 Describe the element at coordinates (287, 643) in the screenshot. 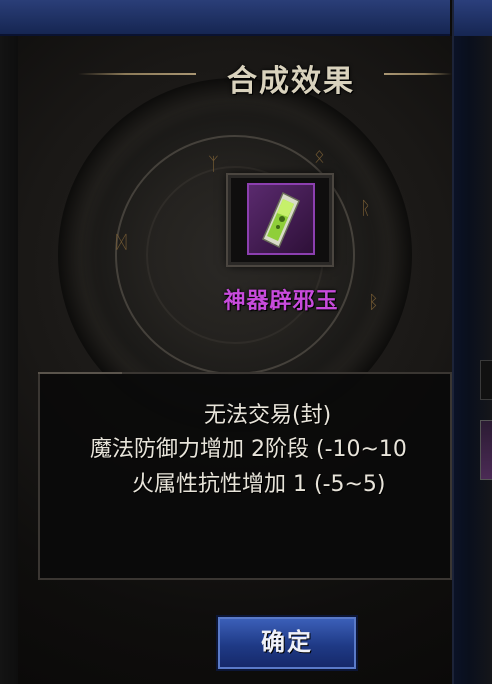

I see `confirm-button: 确定` at that location.